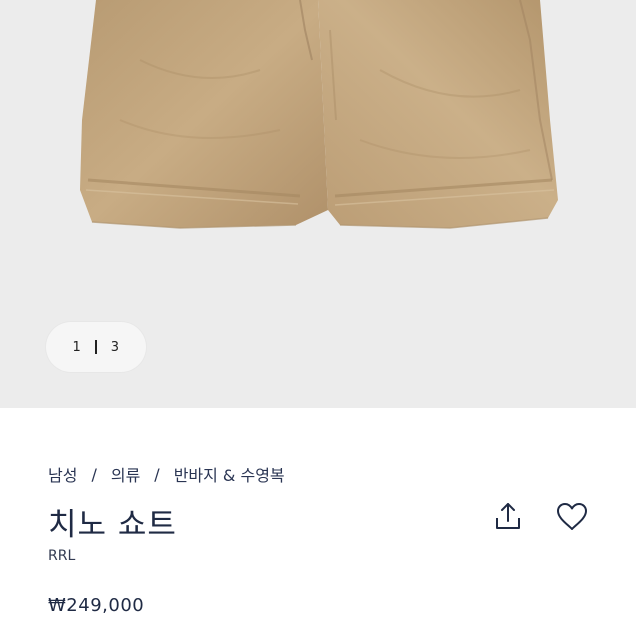 The height and width of the screenshot is (636, 636). Describe the element at coordinates (166, 474) in the screenshot. I see `breadcrumb: 남성 / 의류 / 반바지 & 수영복` at that location.